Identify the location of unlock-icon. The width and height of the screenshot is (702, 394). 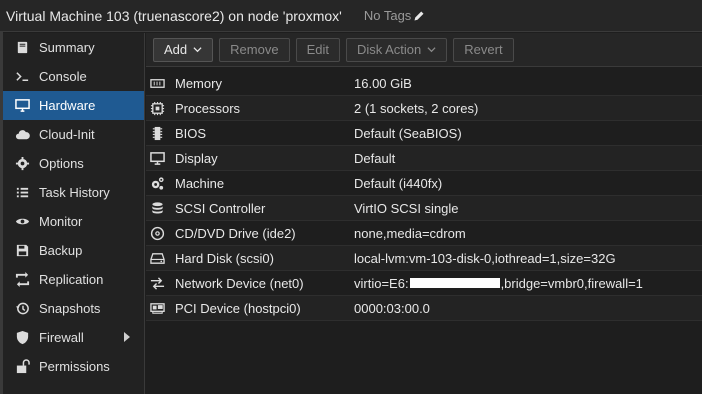
(22, 367).